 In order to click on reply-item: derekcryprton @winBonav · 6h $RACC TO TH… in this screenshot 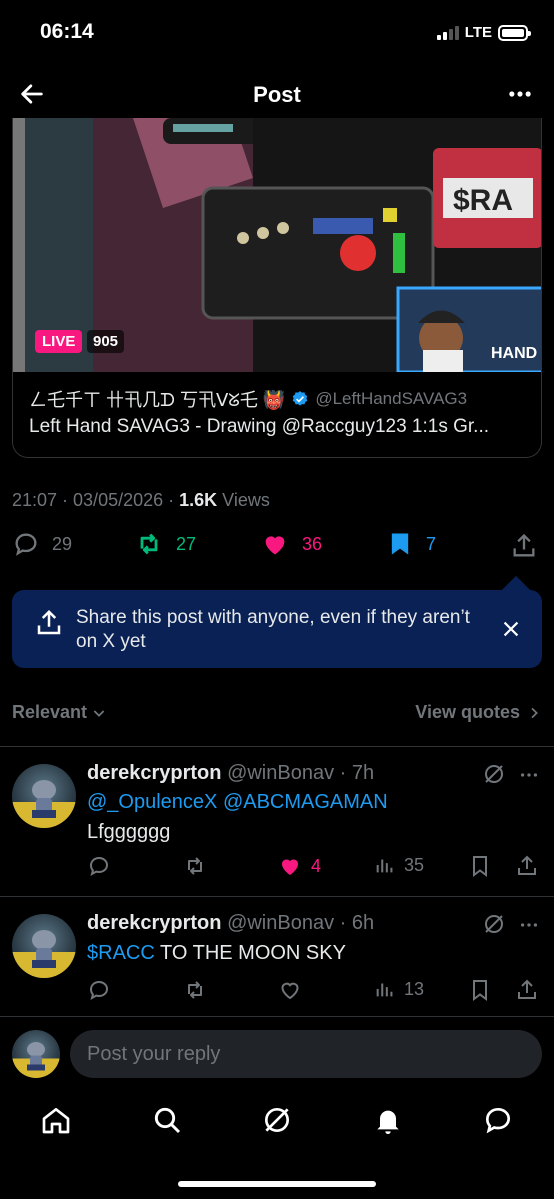, I will do `click(277, 956)`.